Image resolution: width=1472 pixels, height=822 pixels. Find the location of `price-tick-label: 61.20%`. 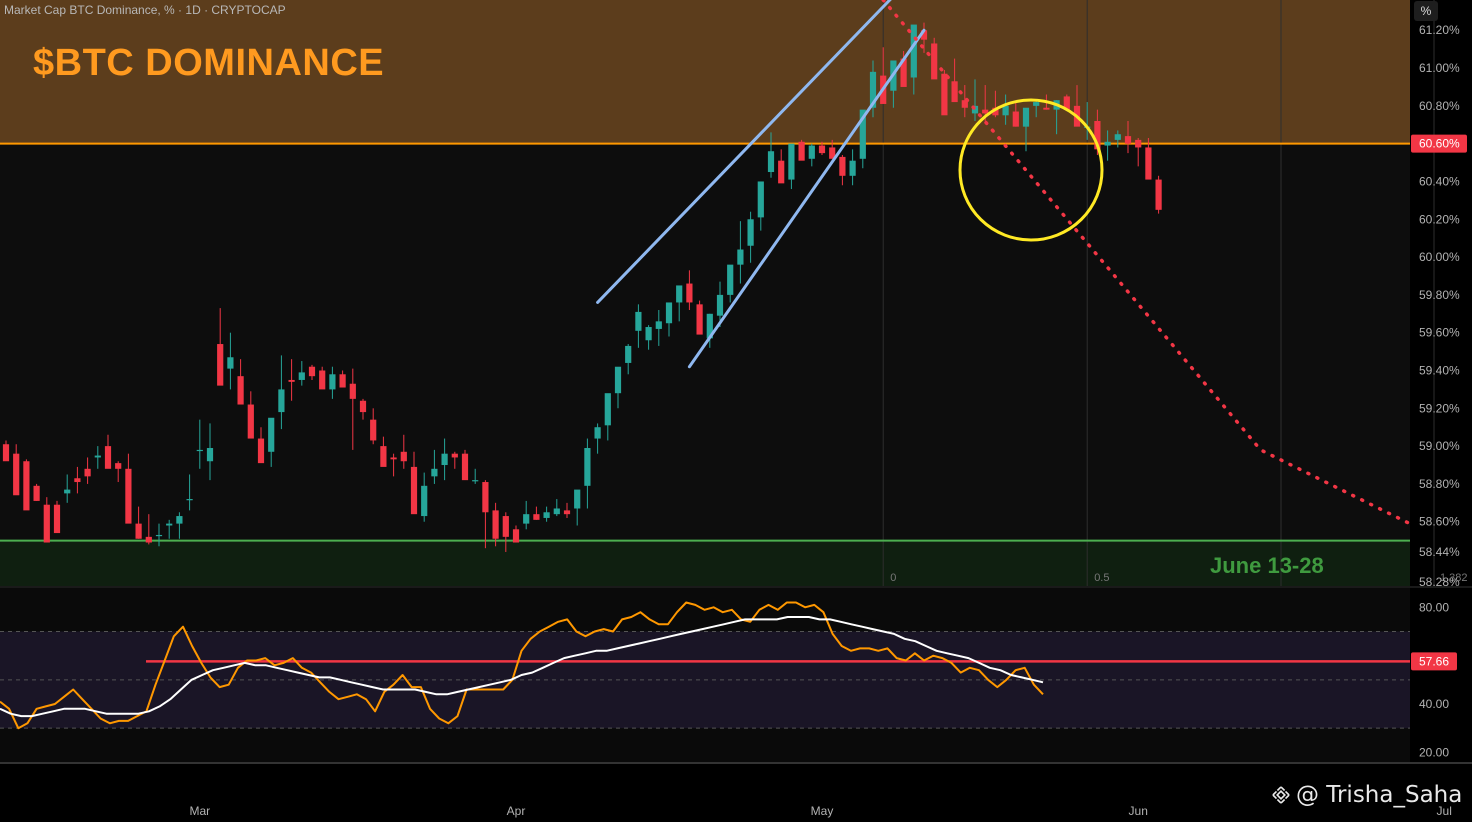

price-tick-label: 61.20% is located at coordinates (1439, 30).